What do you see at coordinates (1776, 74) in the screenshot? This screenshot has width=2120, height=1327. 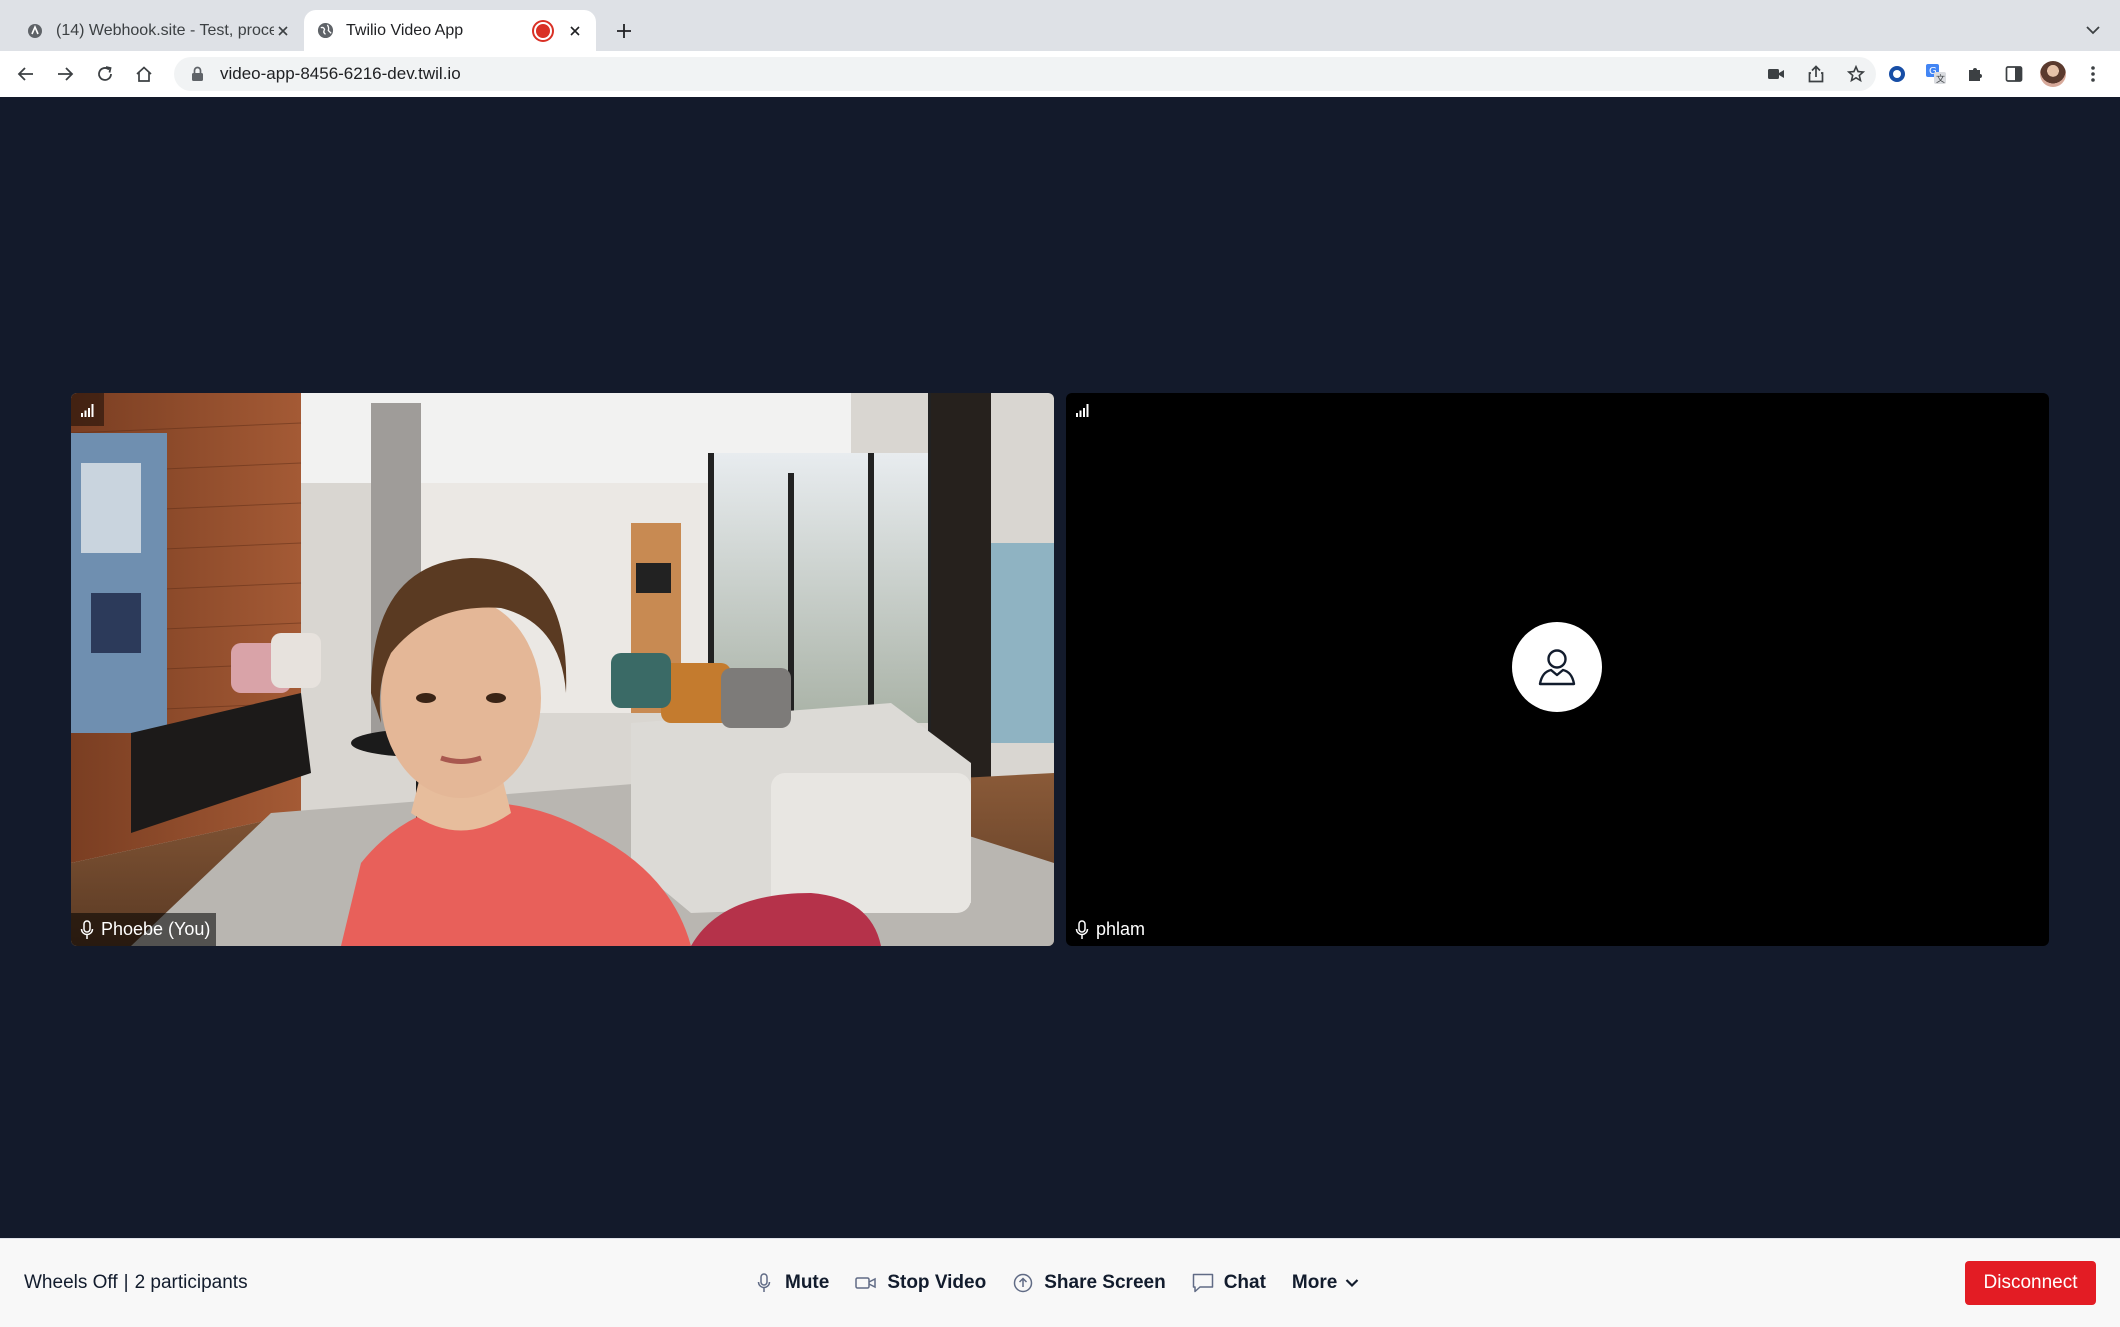 I see `camera-icon` at bounding box center [1776, 74].